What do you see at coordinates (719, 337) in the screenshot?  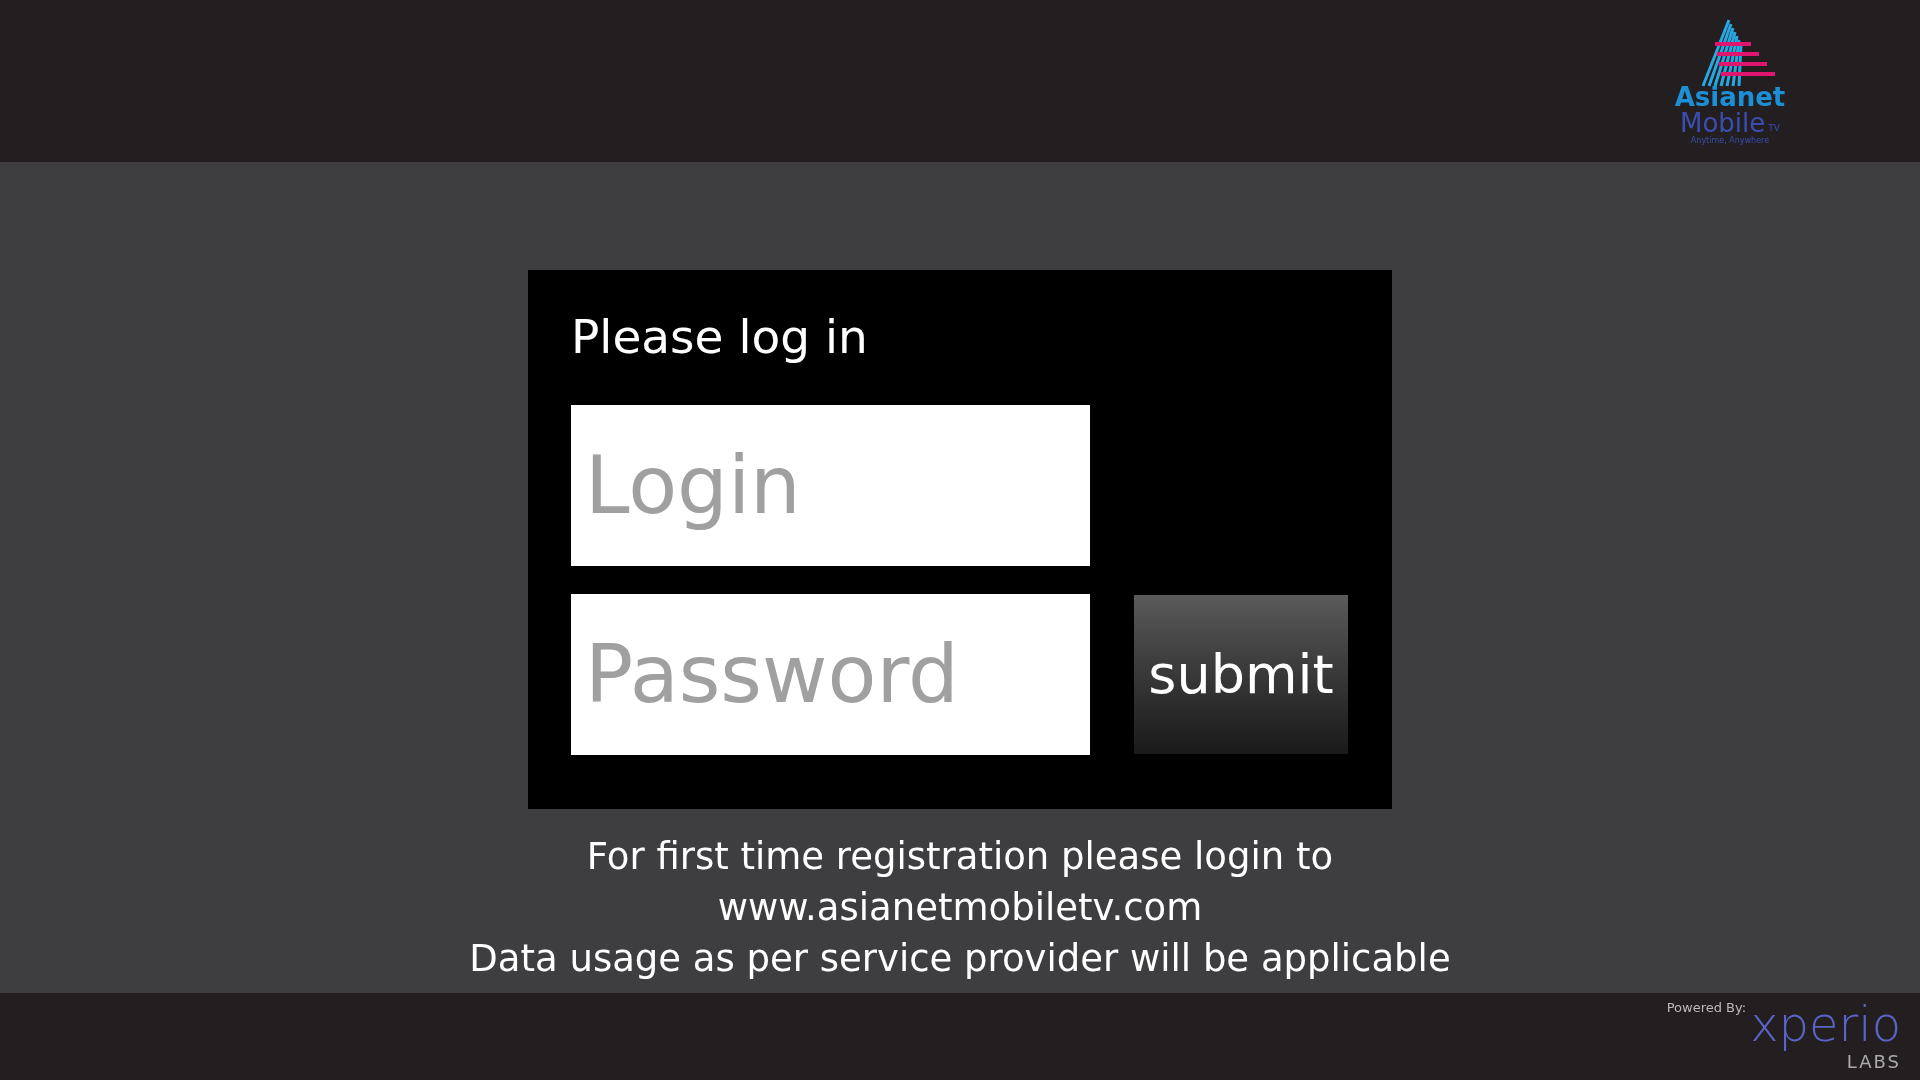 I see `card-title: Please log in` at bounding box center [719, 337].